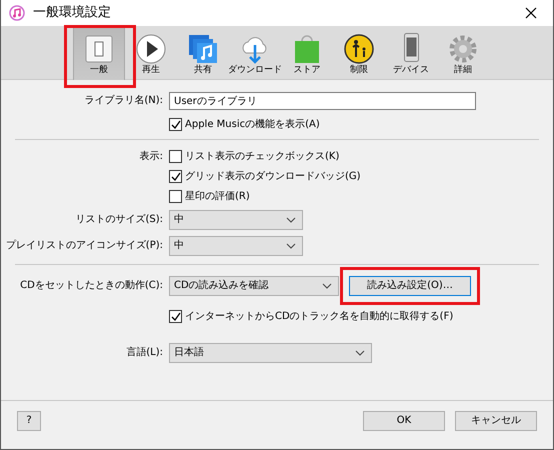 The width and height of the screenshot is (554, 450). What do you see at coordinates (262, 156) in the screenshot?
I see `checkbox-label: リスト表示のチェックボックス(K)` at bounding box center [262, 156].